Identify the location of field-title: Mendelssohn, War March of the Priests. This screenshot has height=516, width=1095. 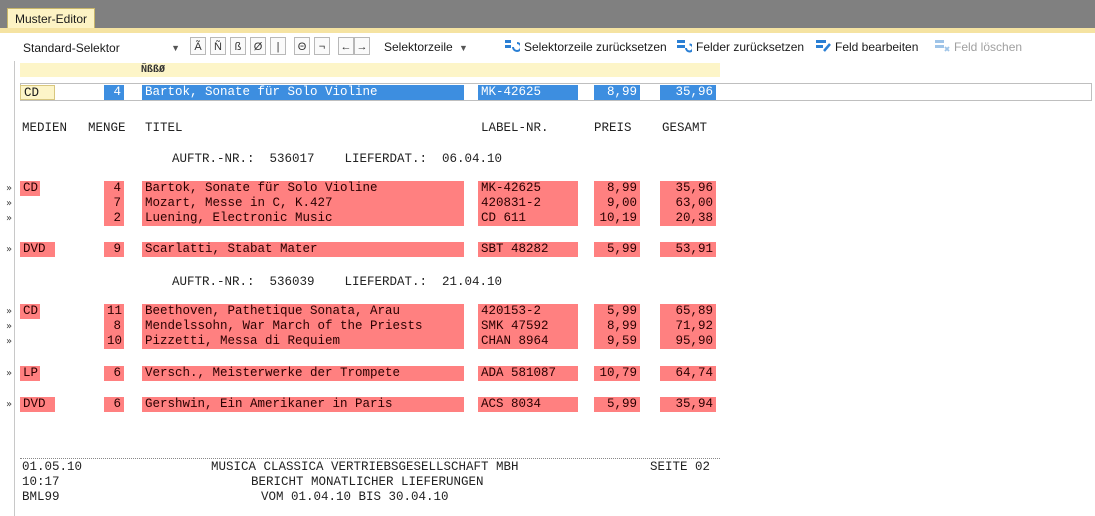
(303, 326).